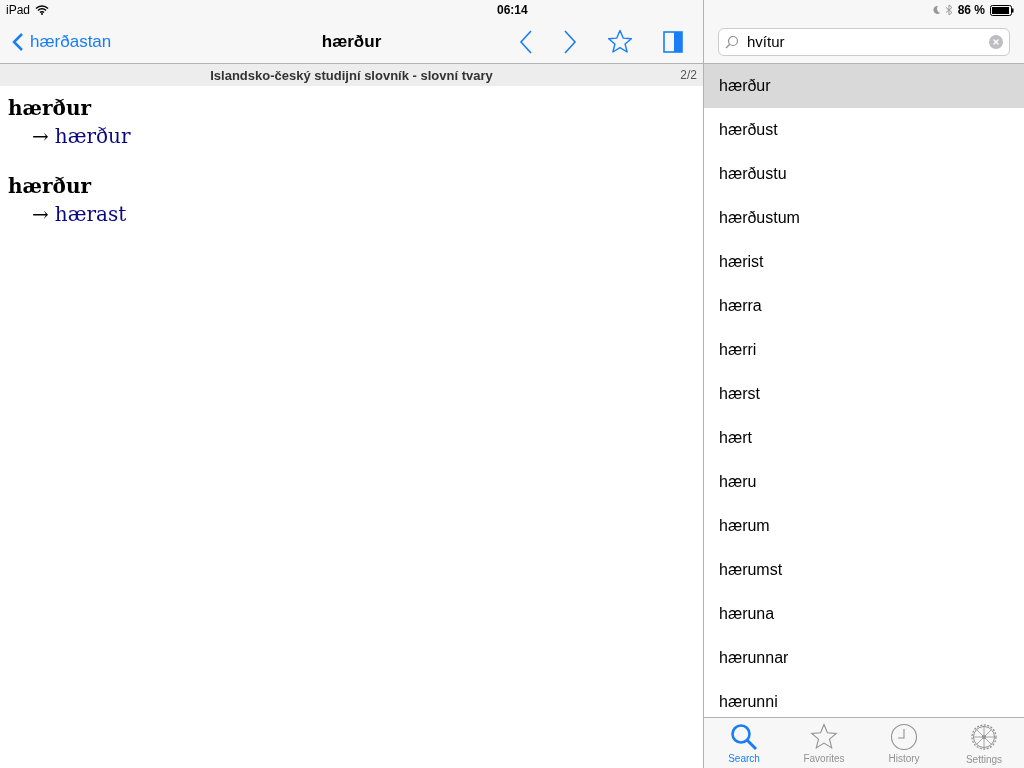 Image resolution: width=1024 pixels, height=768 pixels. Describe the element at coordinates (864, 438) in the screenshot. I see `result-row: hært` at that location.